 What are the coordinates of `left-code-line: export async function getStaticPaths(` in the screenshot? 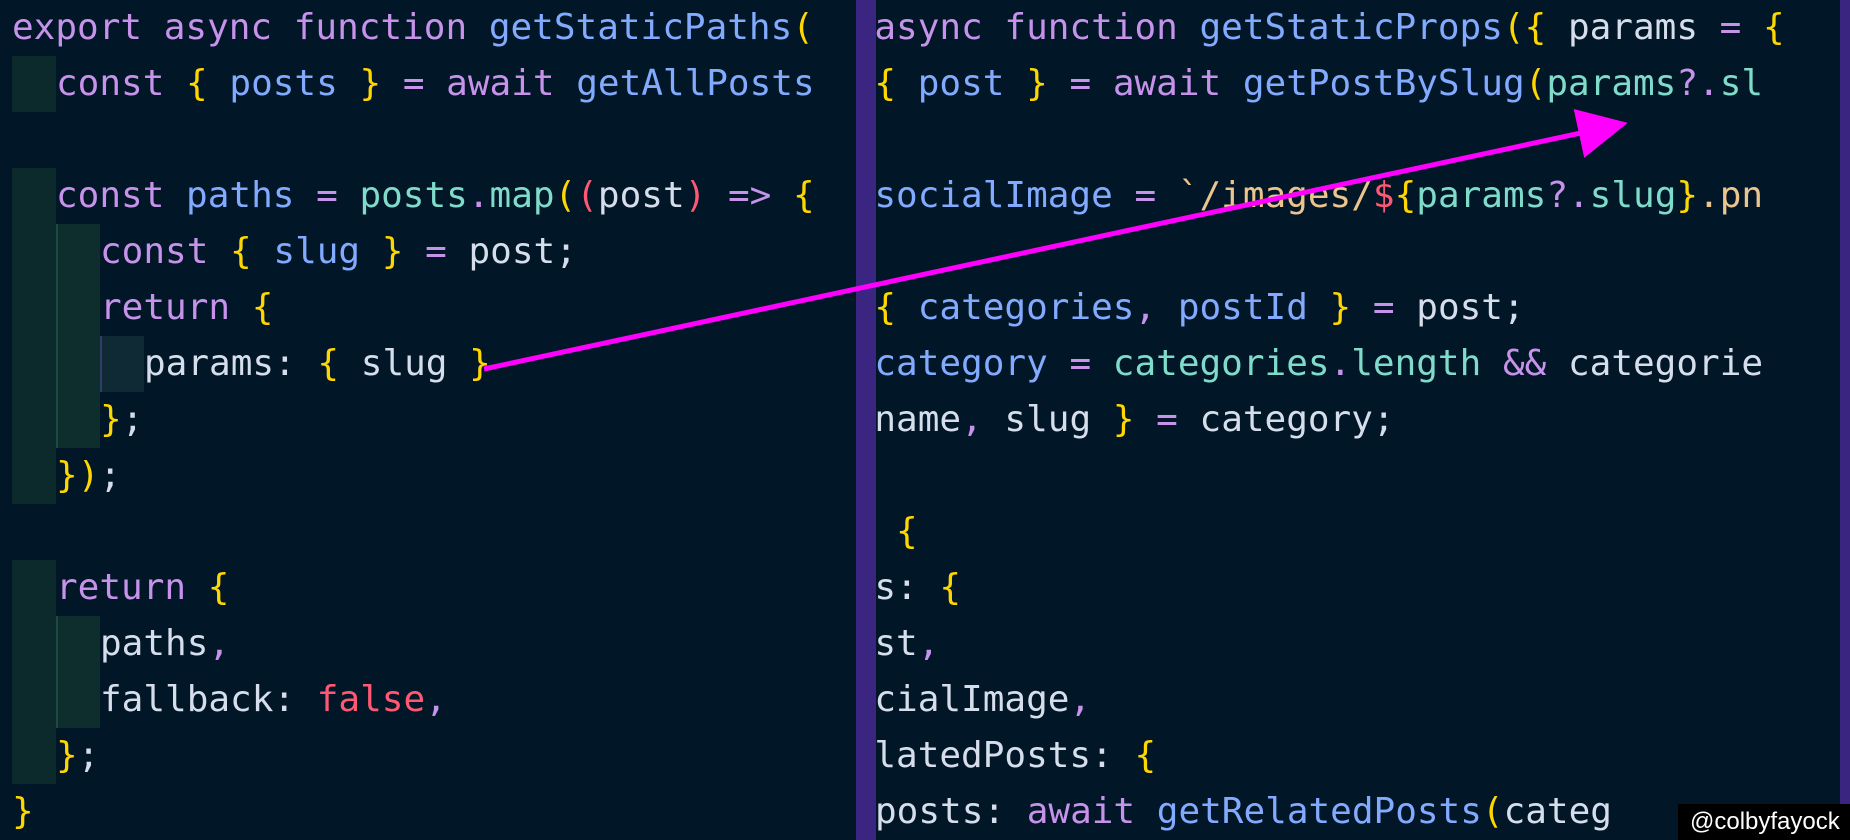 It's located at (407, 28).